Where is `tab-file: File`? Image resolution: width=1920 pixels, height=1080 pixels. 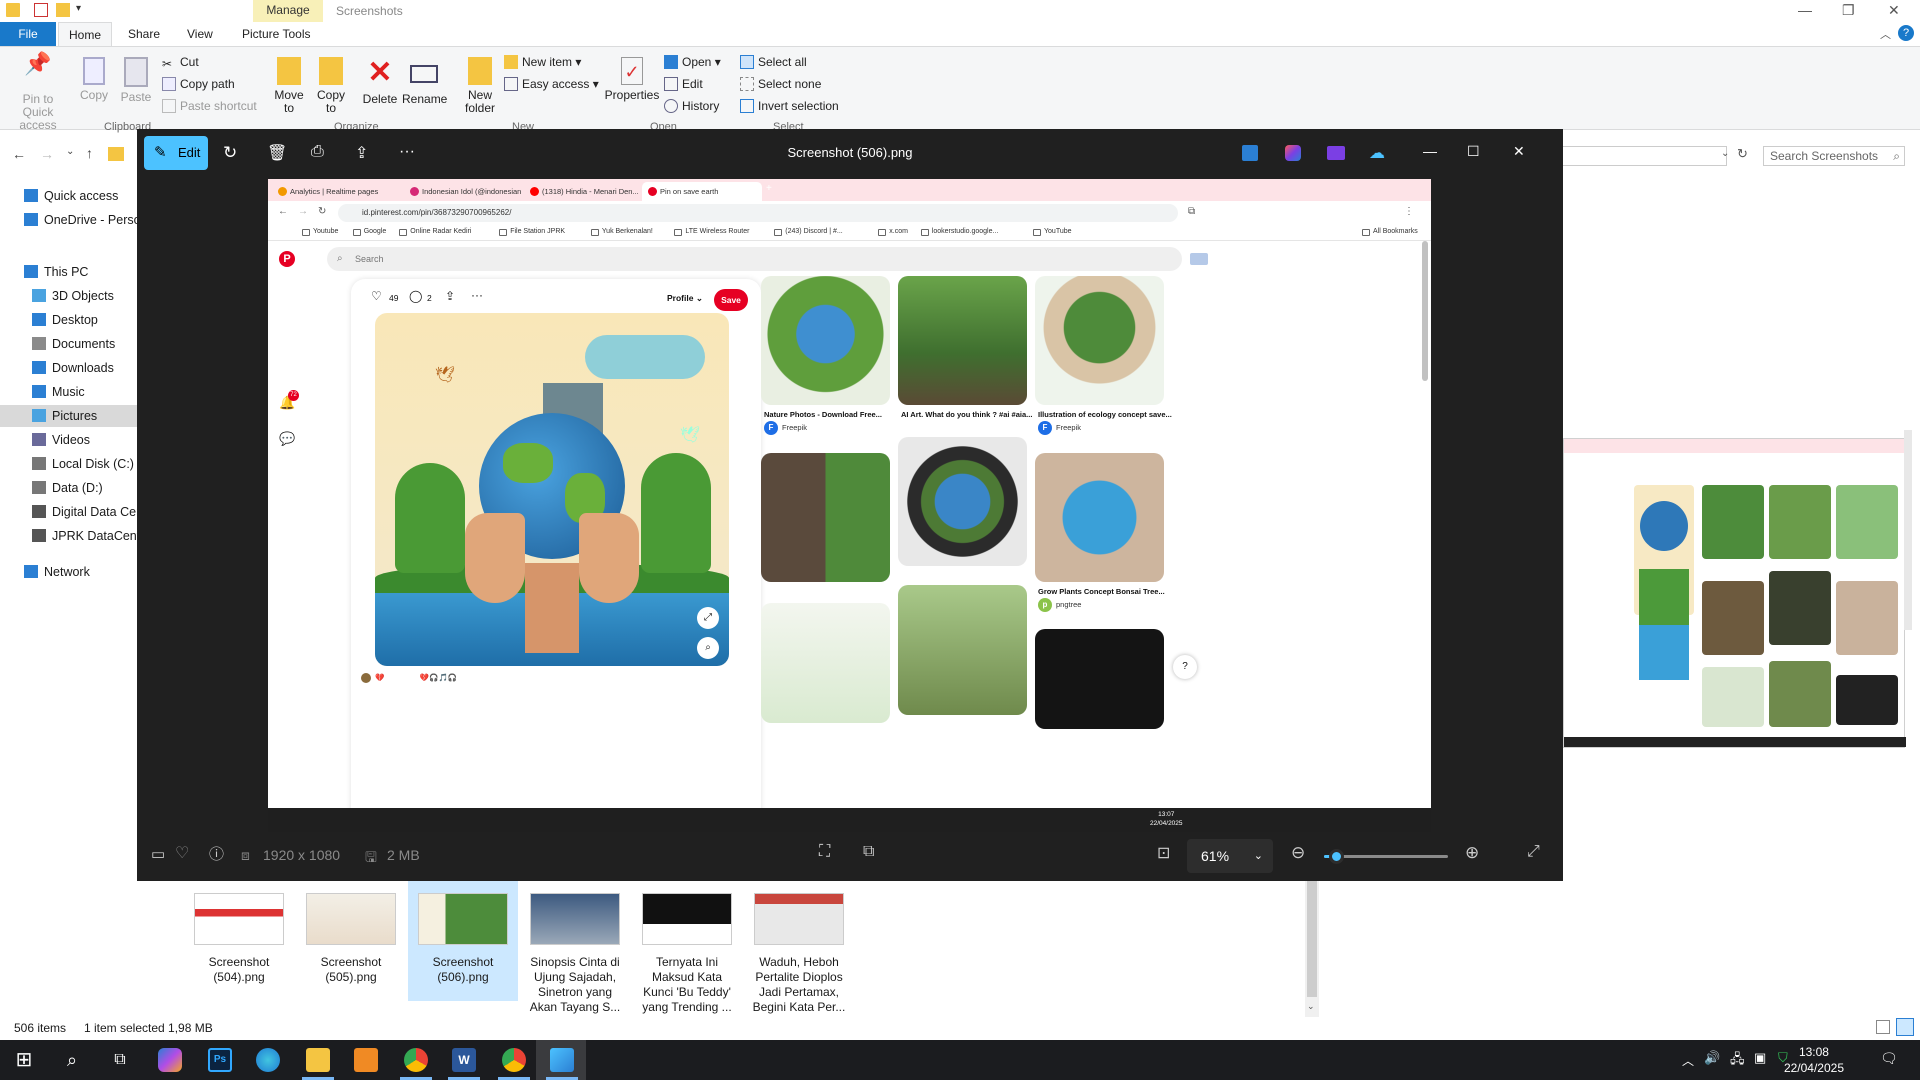
tab-file: File is located at coordinates (28, 34).